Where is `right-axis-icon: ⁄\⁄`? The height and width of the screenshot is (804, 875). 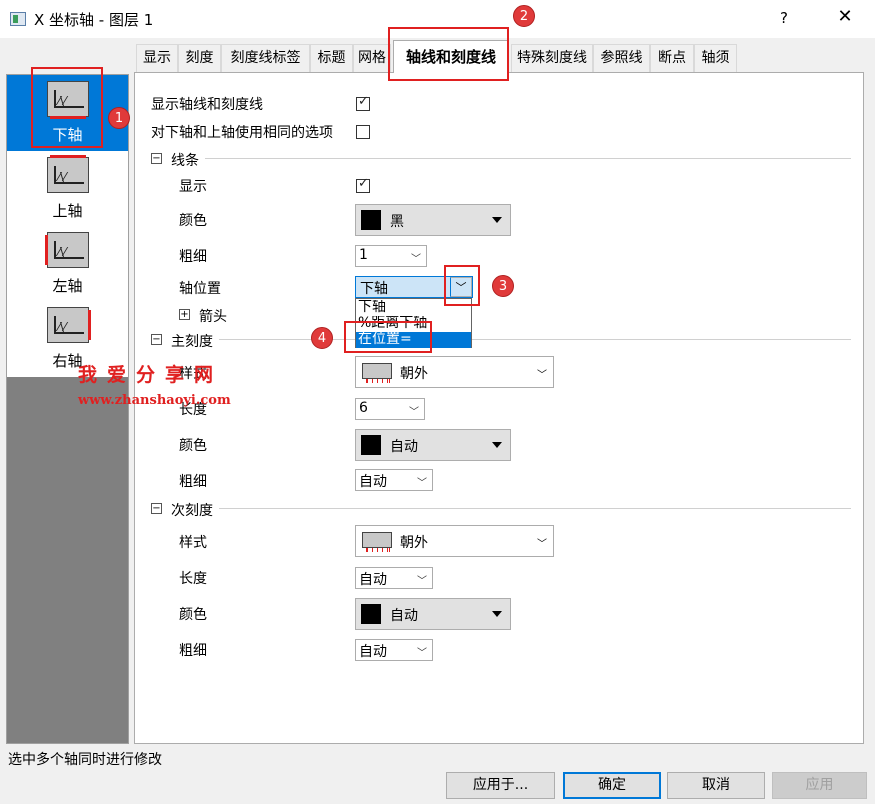
right-axis-icon: ⁄\⁄ is located at coordinates (69, 325).